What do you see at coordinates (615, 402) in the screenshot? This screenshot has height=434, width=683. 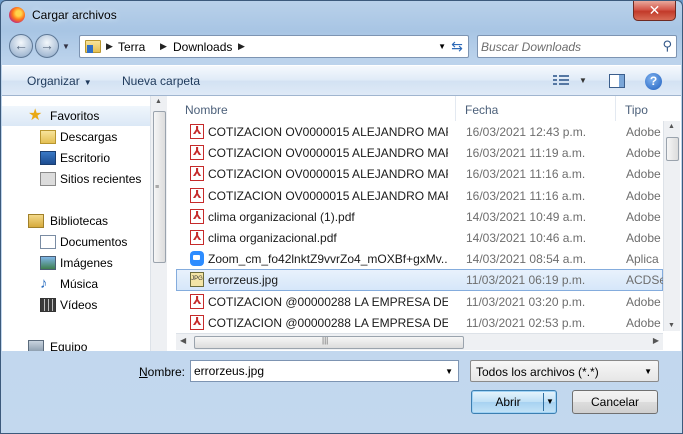 I see `cancel-button: Cancelar` at bounding box center [615, 402].